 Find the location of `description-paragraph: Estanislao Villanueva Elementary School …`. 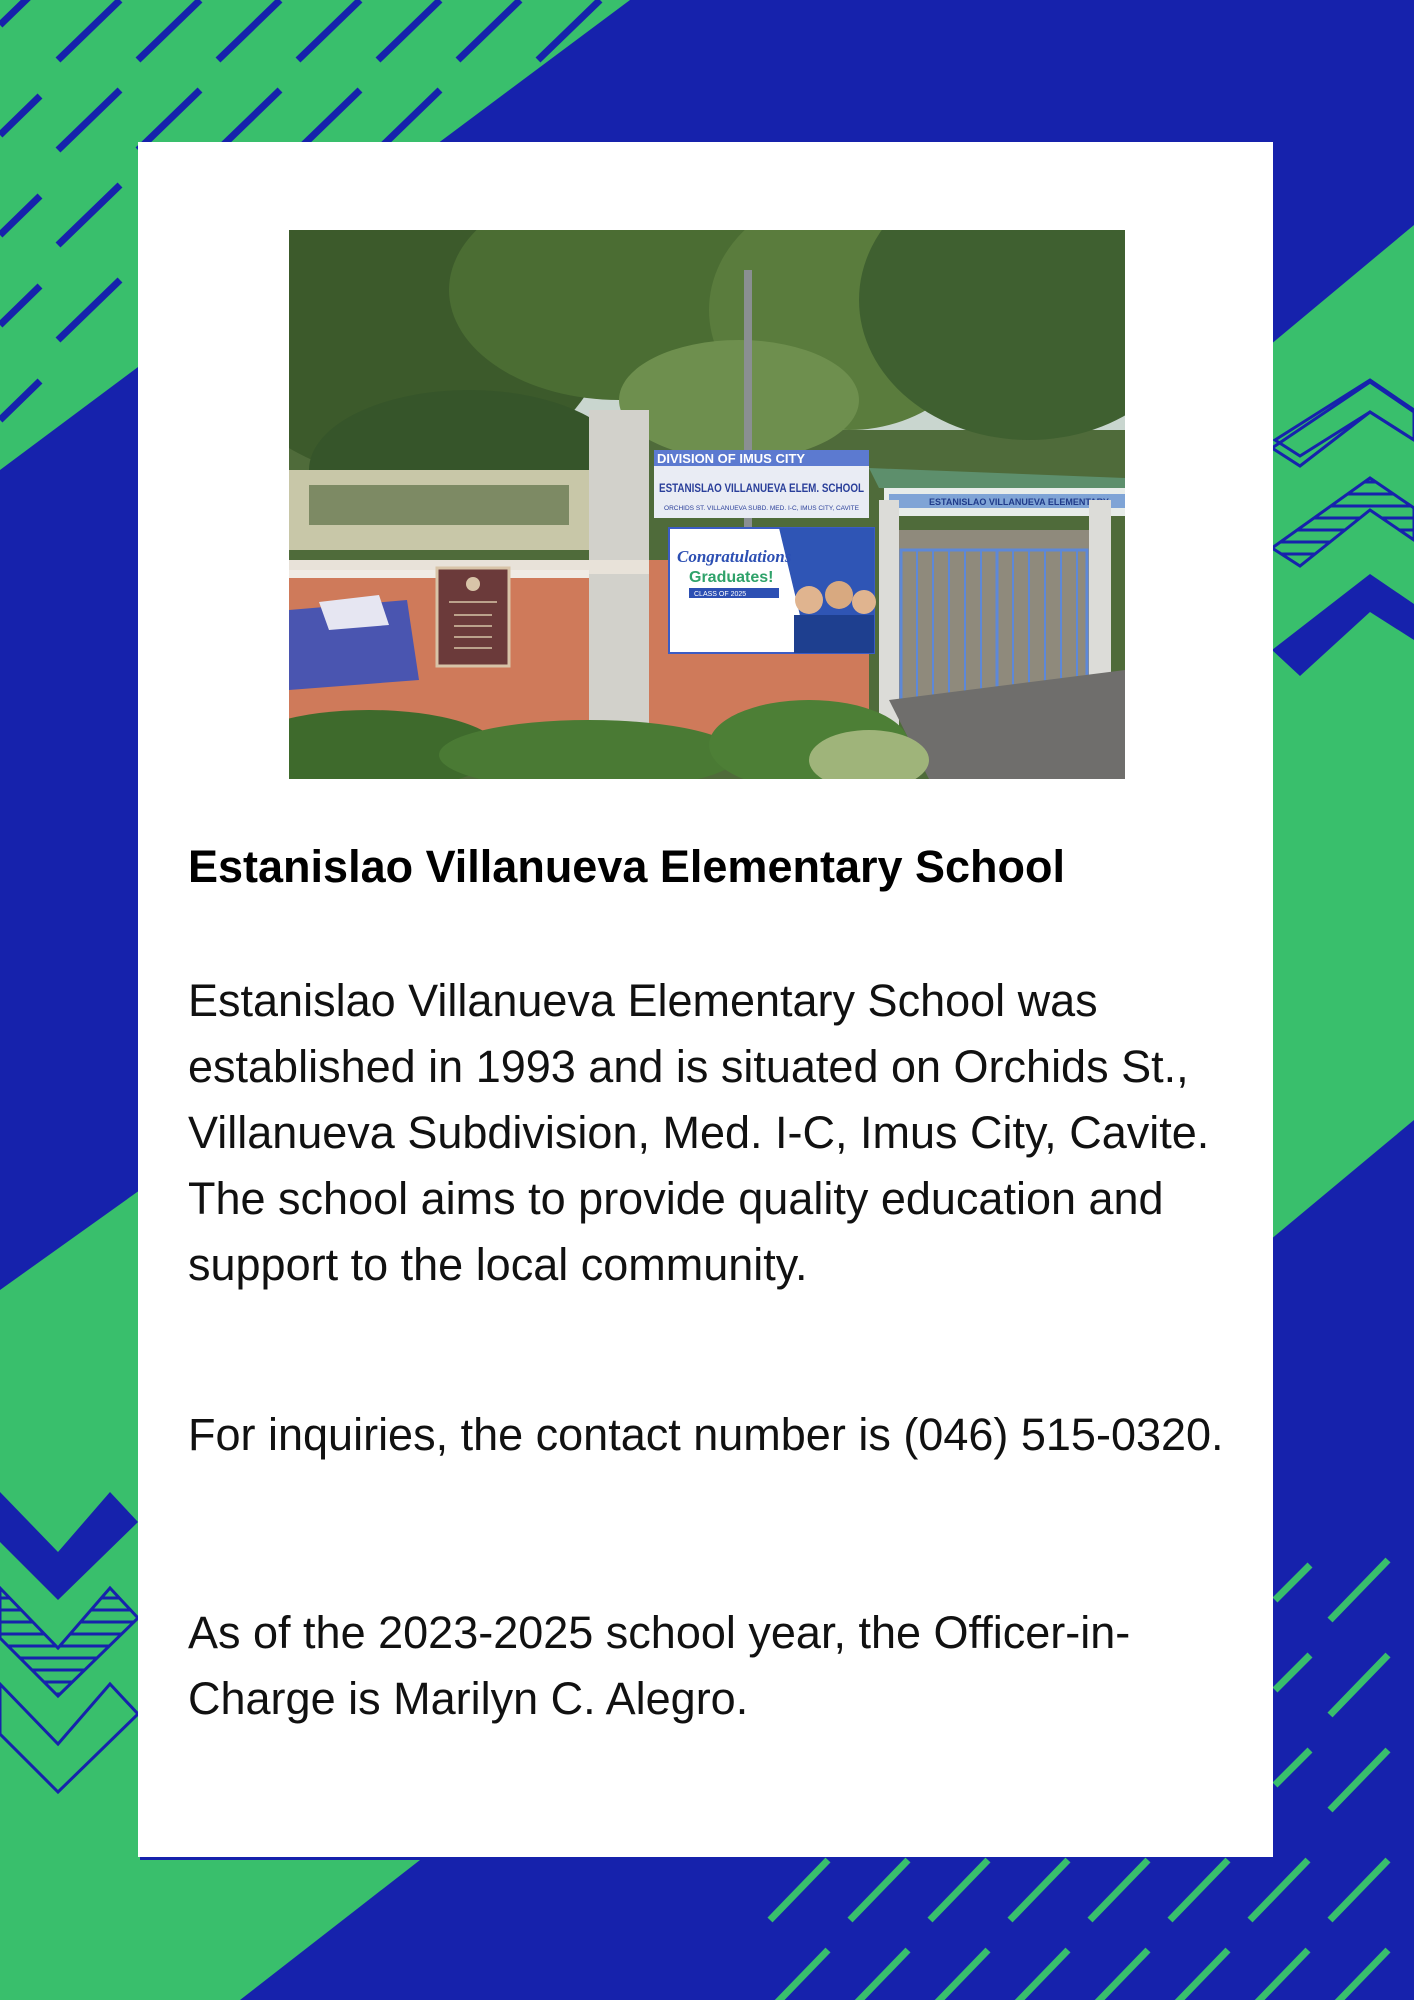

description-paragraph: Estanislao Villanueva Elementary School … is located at coordinates (710, 1133).